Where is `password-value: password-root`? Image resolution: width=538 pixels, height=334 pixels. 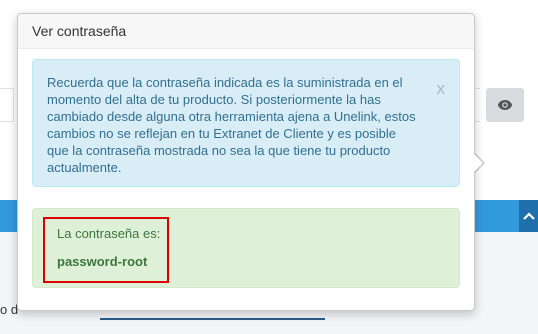
password-value: password-root is located at coordinates (102, 261).